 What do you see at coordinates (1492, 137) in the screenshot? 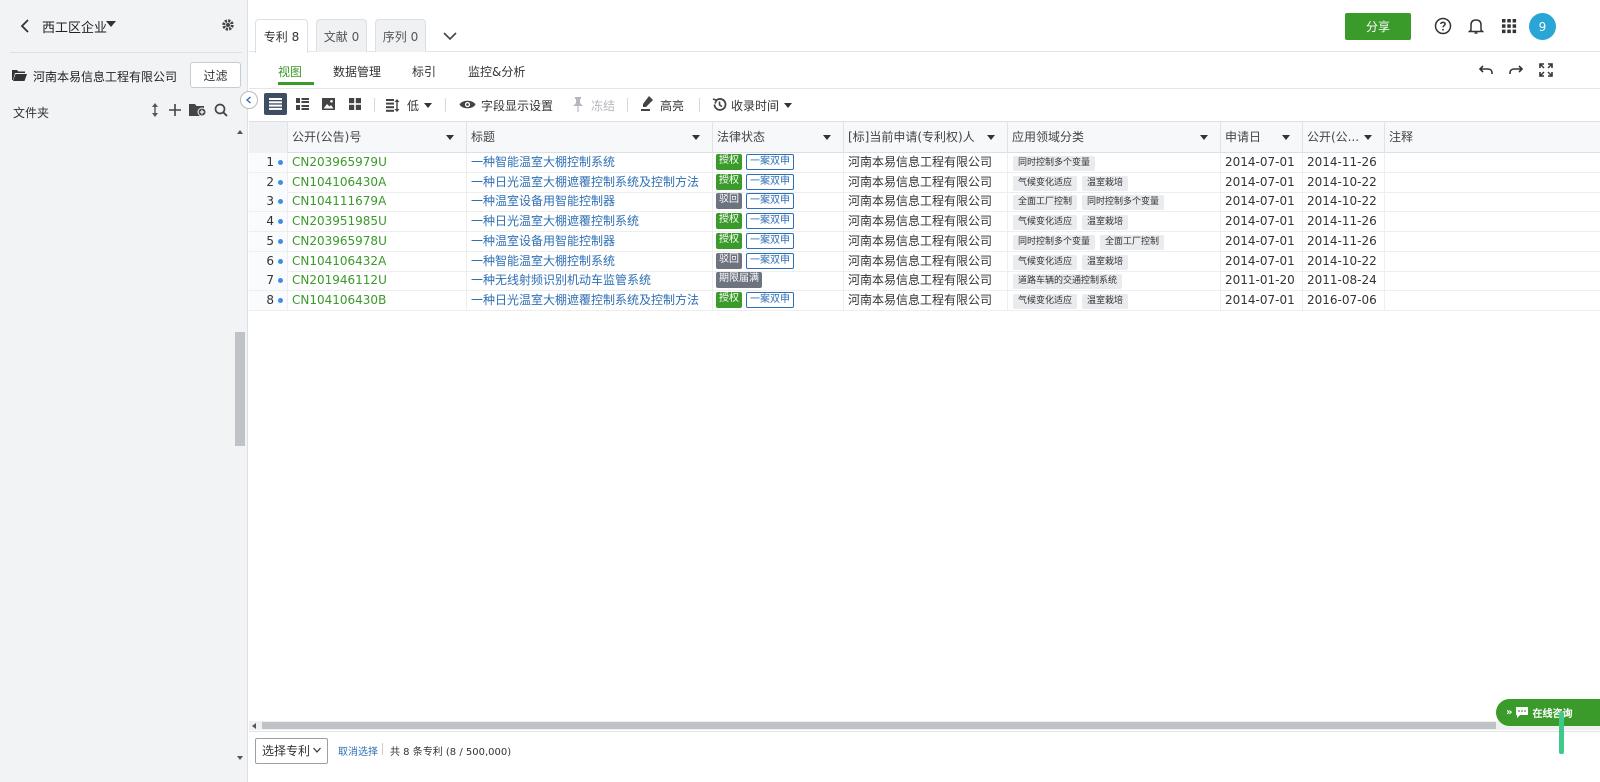
I see `column-header-notes: 注释` at bounding box center [1492, 137].